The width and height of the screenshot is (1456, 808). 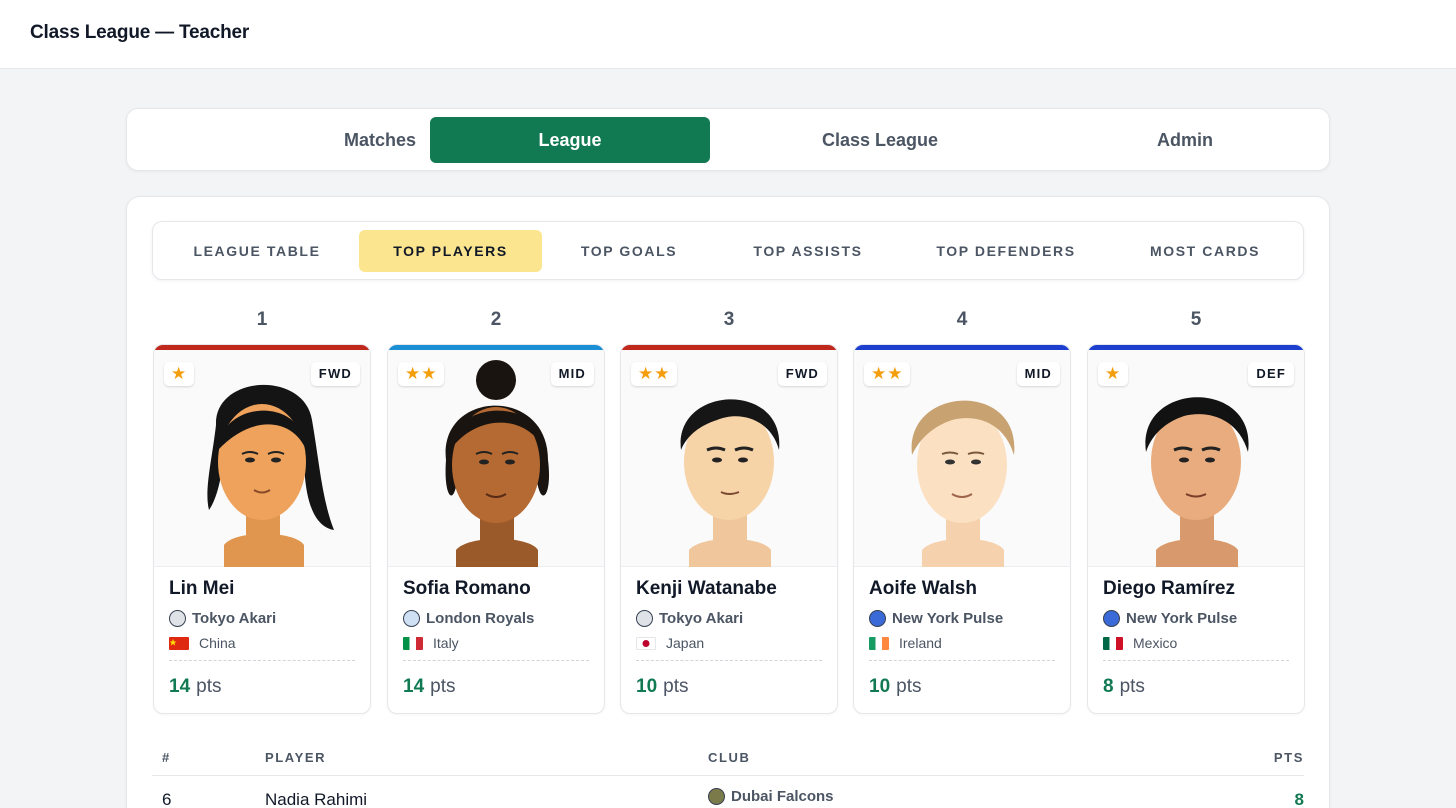 What do you see at coordinates (480, 618) in the screenshot?
I see `club-name: London Royals` at bounding box center [480, 618].